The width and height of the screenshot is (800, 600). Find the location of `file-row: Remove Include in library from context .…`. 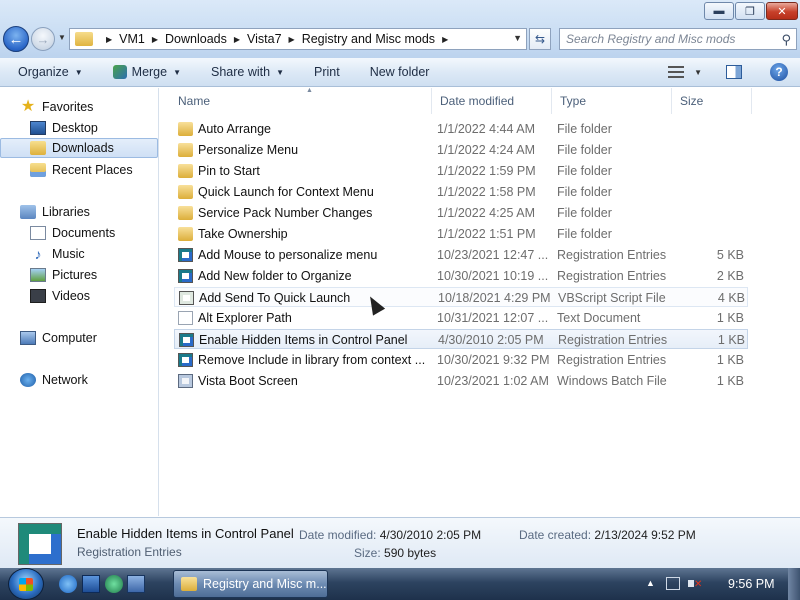

file-row: Remove Include in library from context .… is located at coordinates (461, 360).